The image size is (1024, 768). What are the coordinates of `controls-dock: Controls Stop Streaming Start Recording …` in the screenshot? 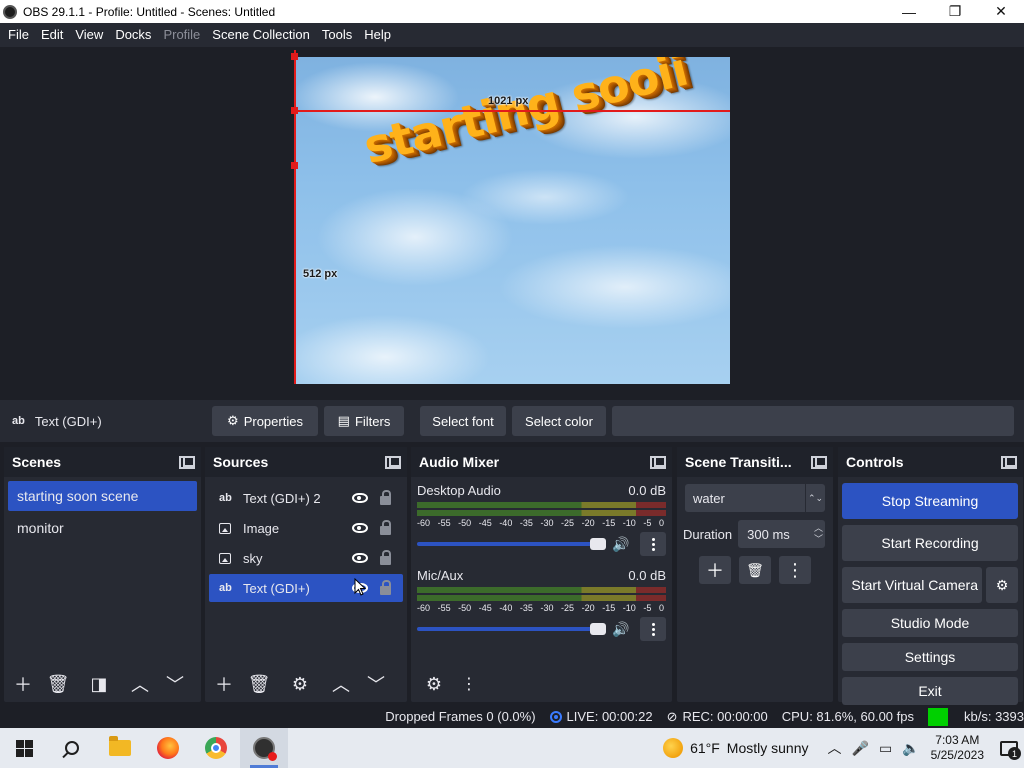 It's located at (930, 576).